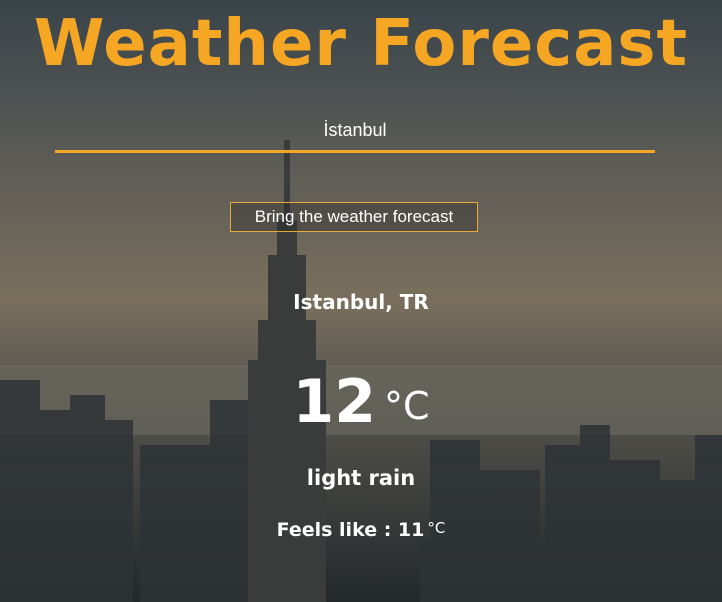  I want to click on temperature-value: 12, so click(334, 402).